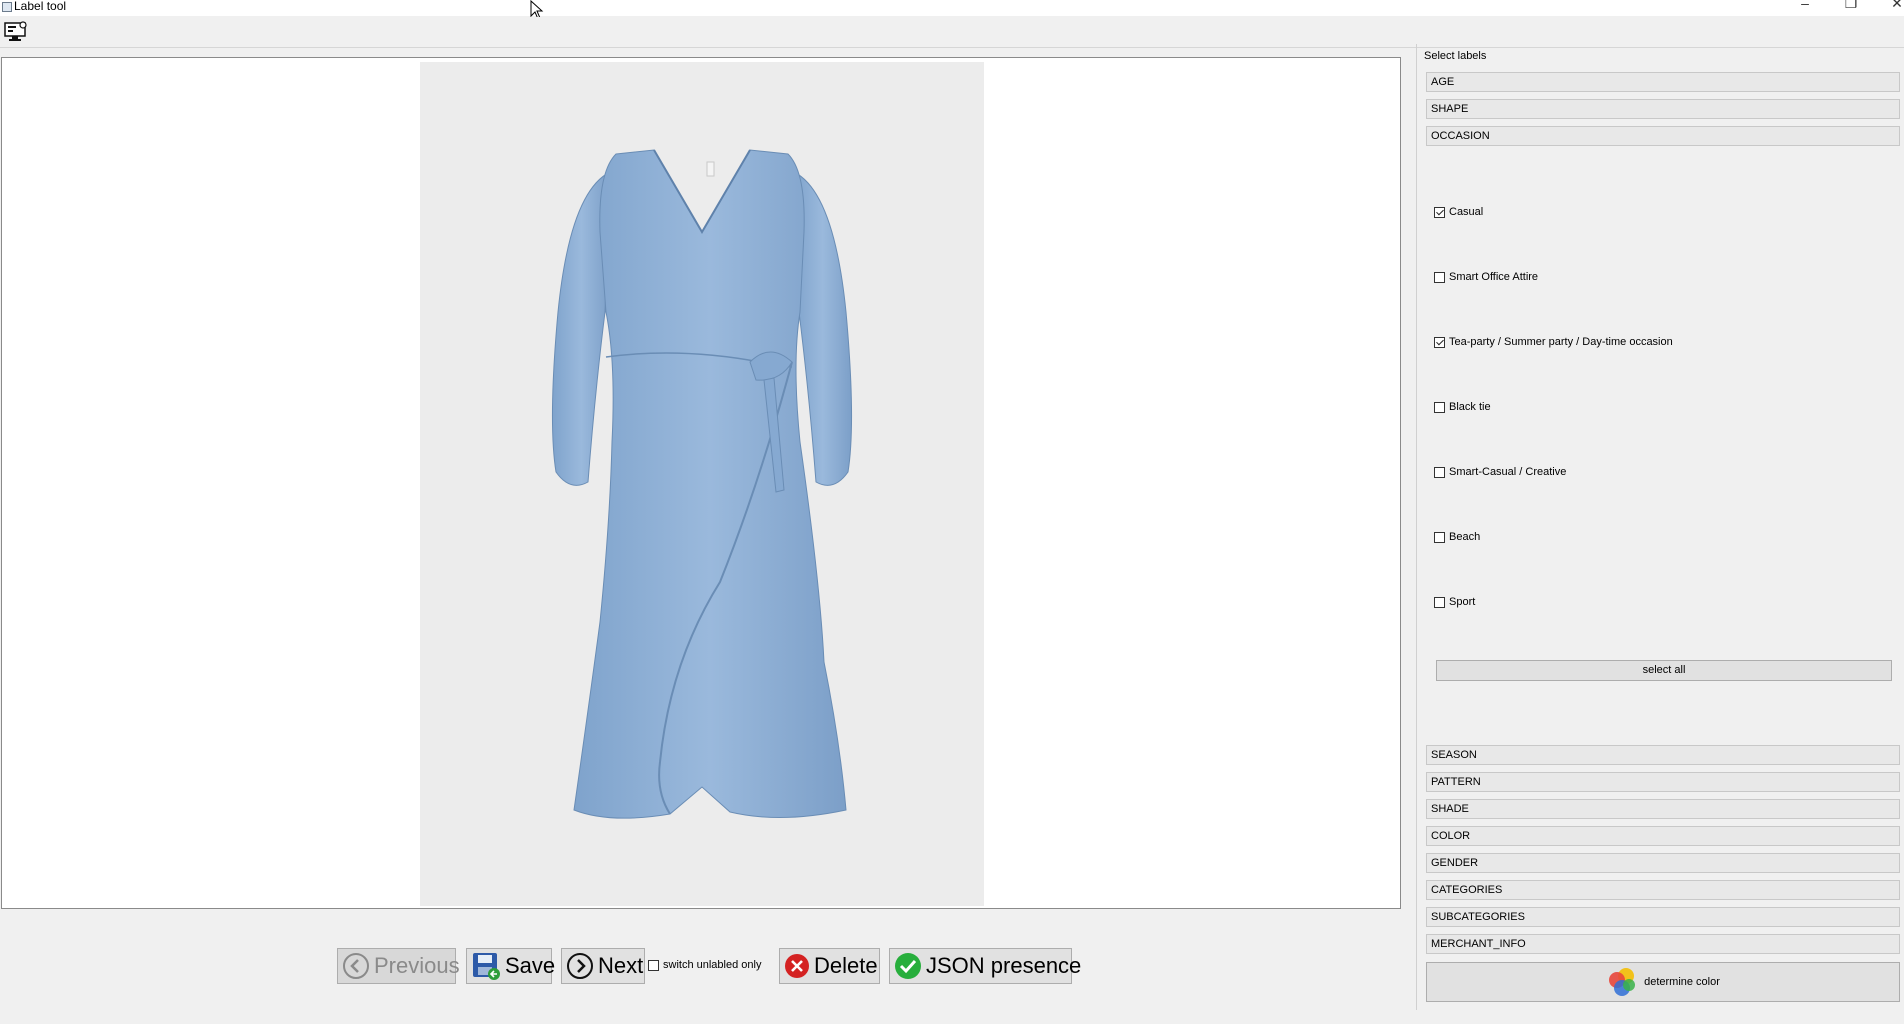 The image size is (1904, 1024). I want to click on monitor-icon, so click(16, 32).